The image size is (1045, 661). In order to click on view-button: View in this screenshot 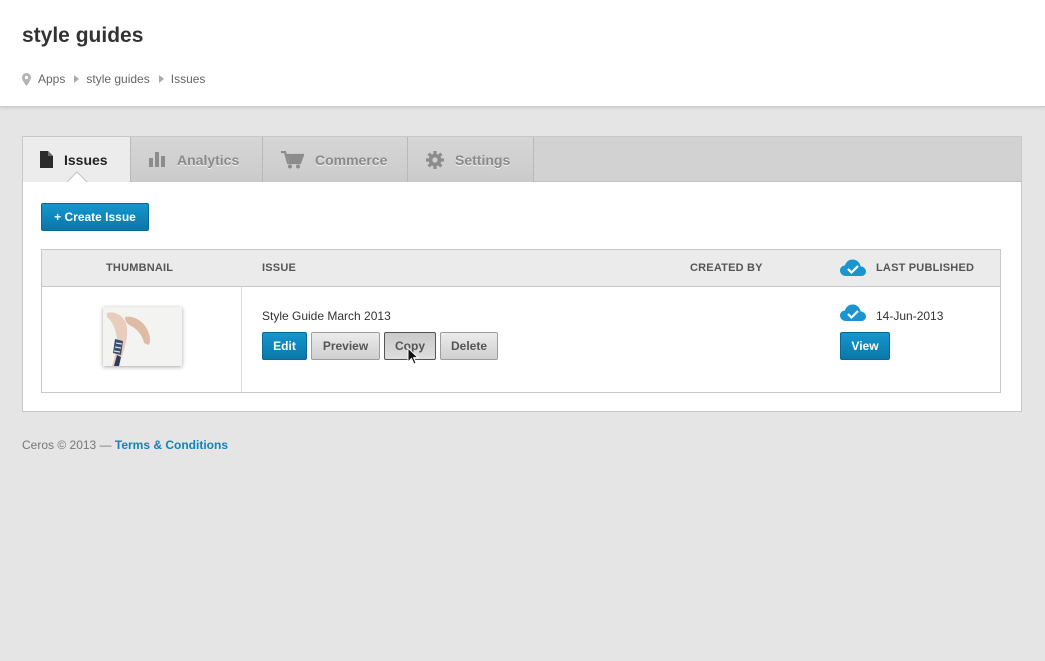, I will do `click(865, 346)`.